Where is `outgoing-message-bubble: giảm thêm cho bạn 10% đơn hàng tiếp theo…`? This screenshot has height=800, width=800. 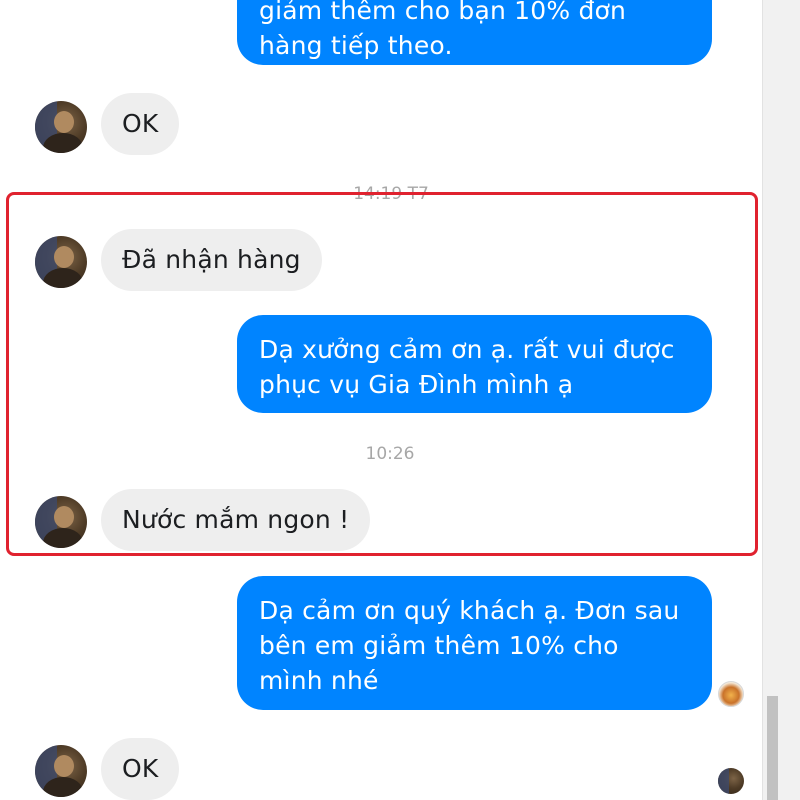 outgoing-message-bubble: giảm thêm cho bạn 10% đơn hàng tiếp theo… is located at coordinates (474, 32).